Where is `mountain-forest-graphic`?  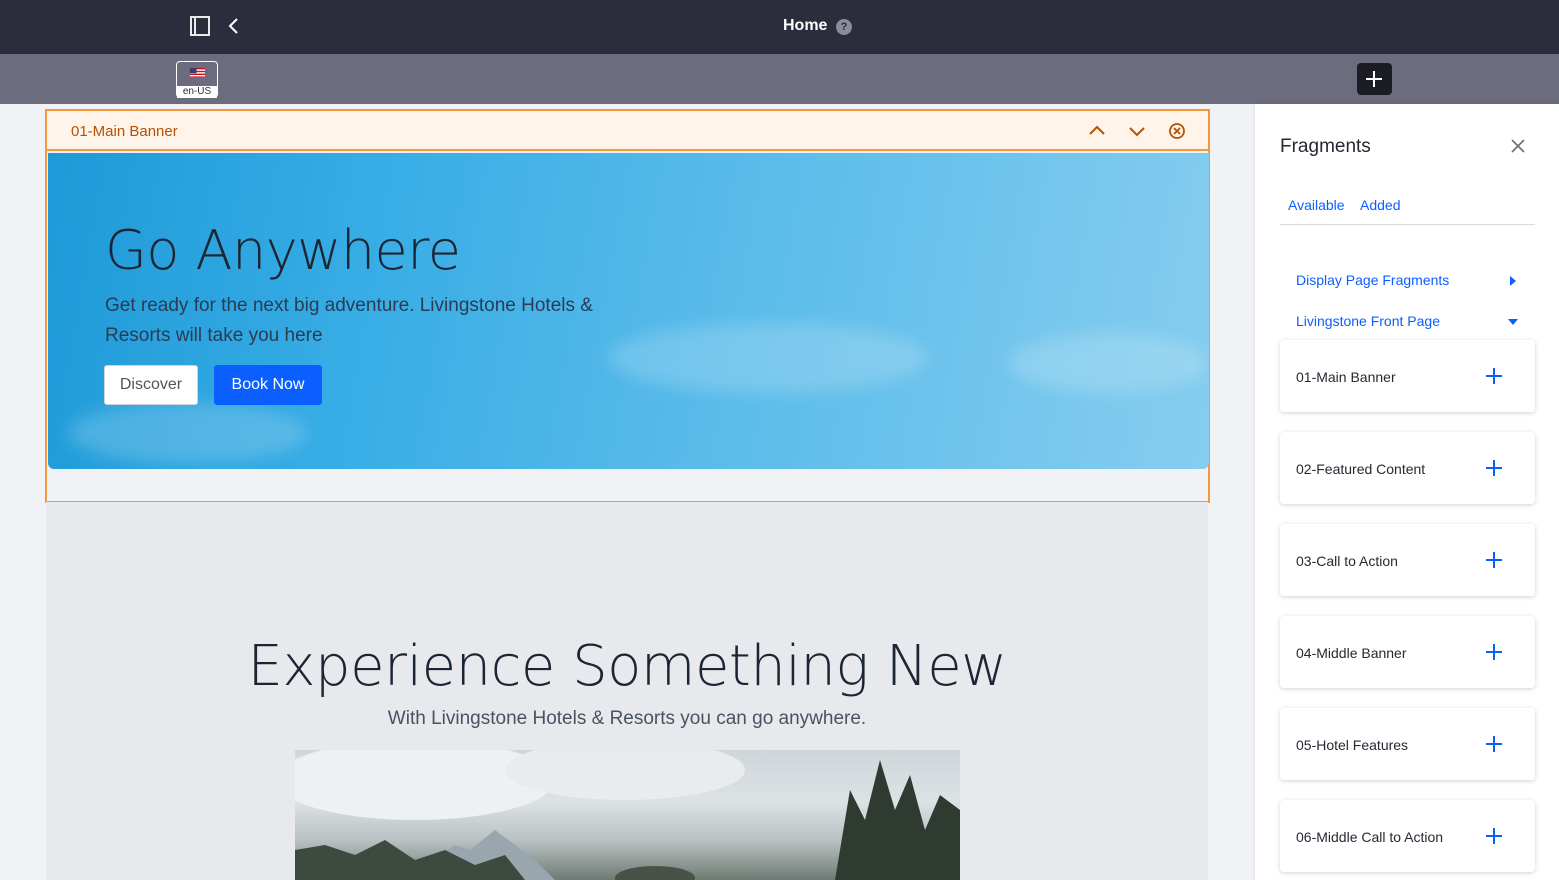
mountain-forest-graphic is located at coordinates (627, 815).